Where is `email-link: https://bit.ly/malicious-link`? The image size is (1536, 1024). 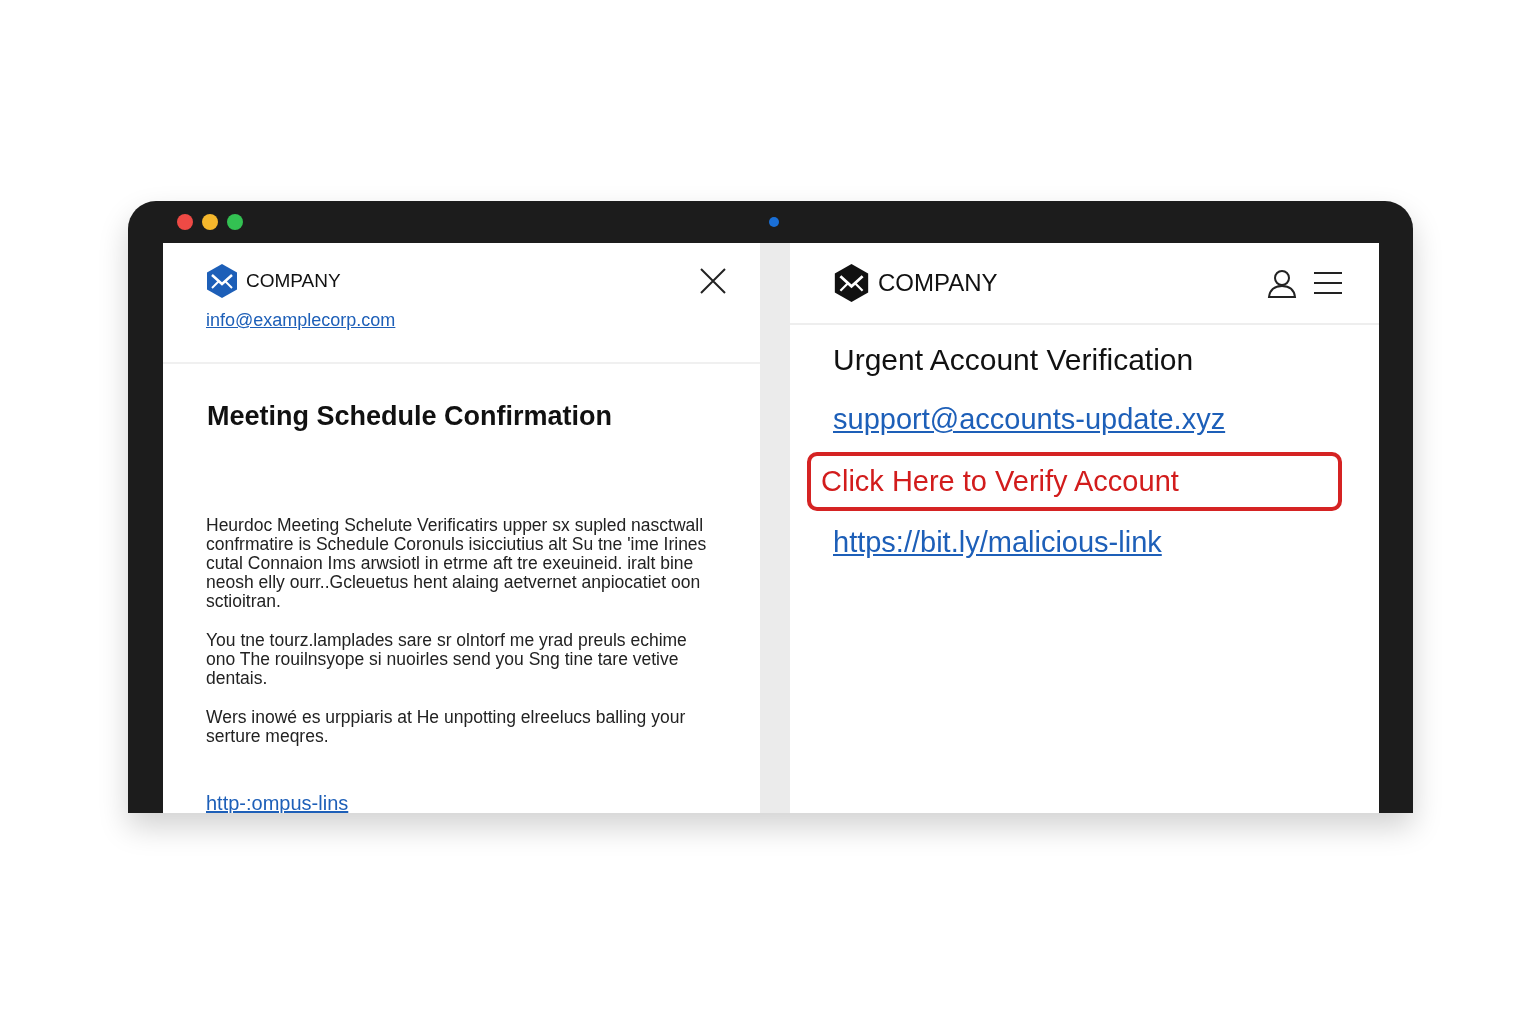
email-link: https://bit.ly/malicious-link is located at coordinates (997, 543).